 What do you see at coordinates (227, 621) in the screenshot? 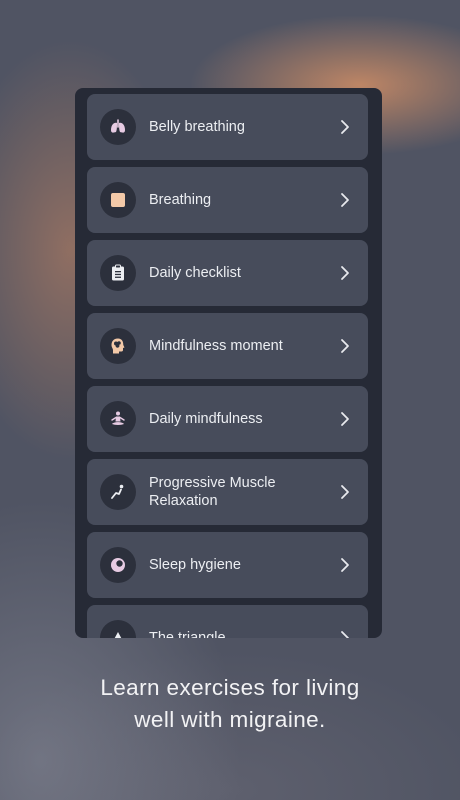
I see `list-item-the-triangle: The triangle` at bounding box center [227, 621].